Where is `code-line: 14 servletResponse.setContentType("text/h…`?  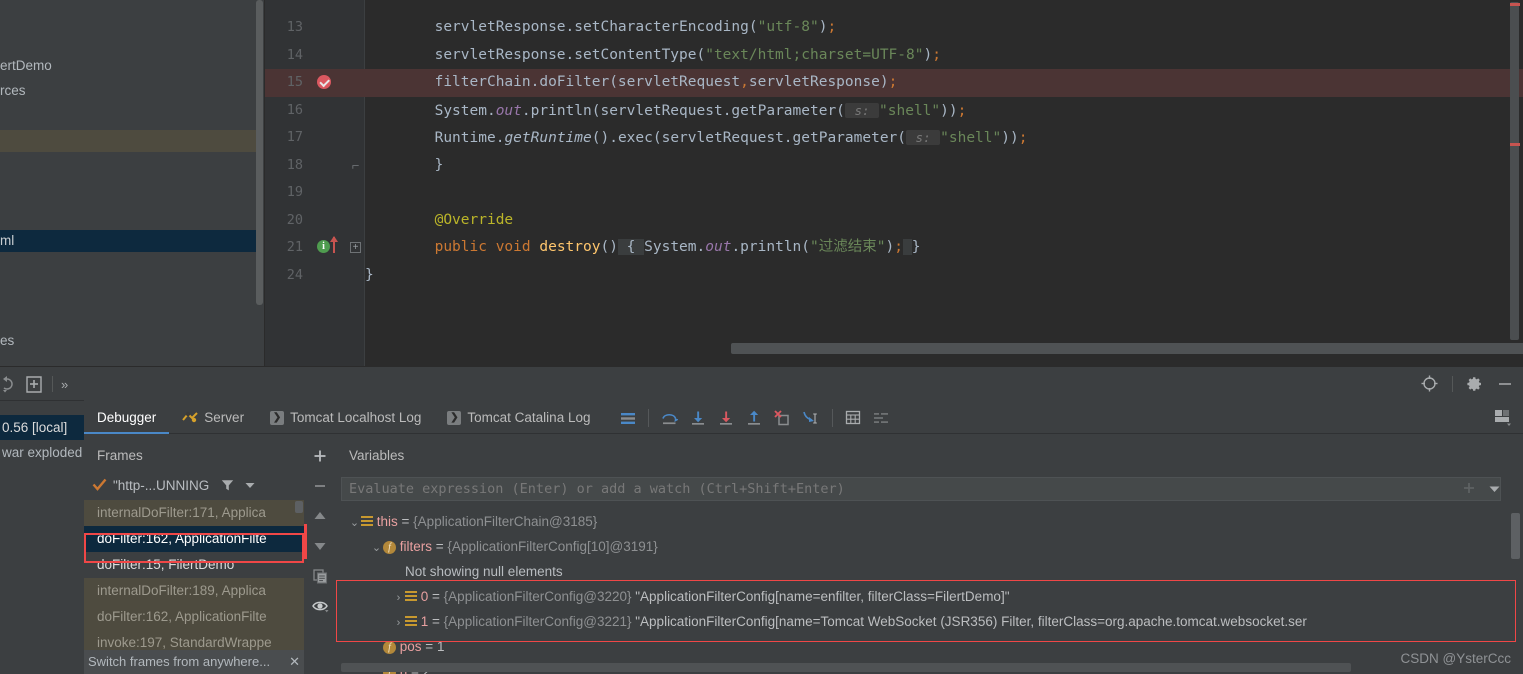 code-line: 14 servletResponse.setContentType("text/h… is located at coordinates (894, 56).